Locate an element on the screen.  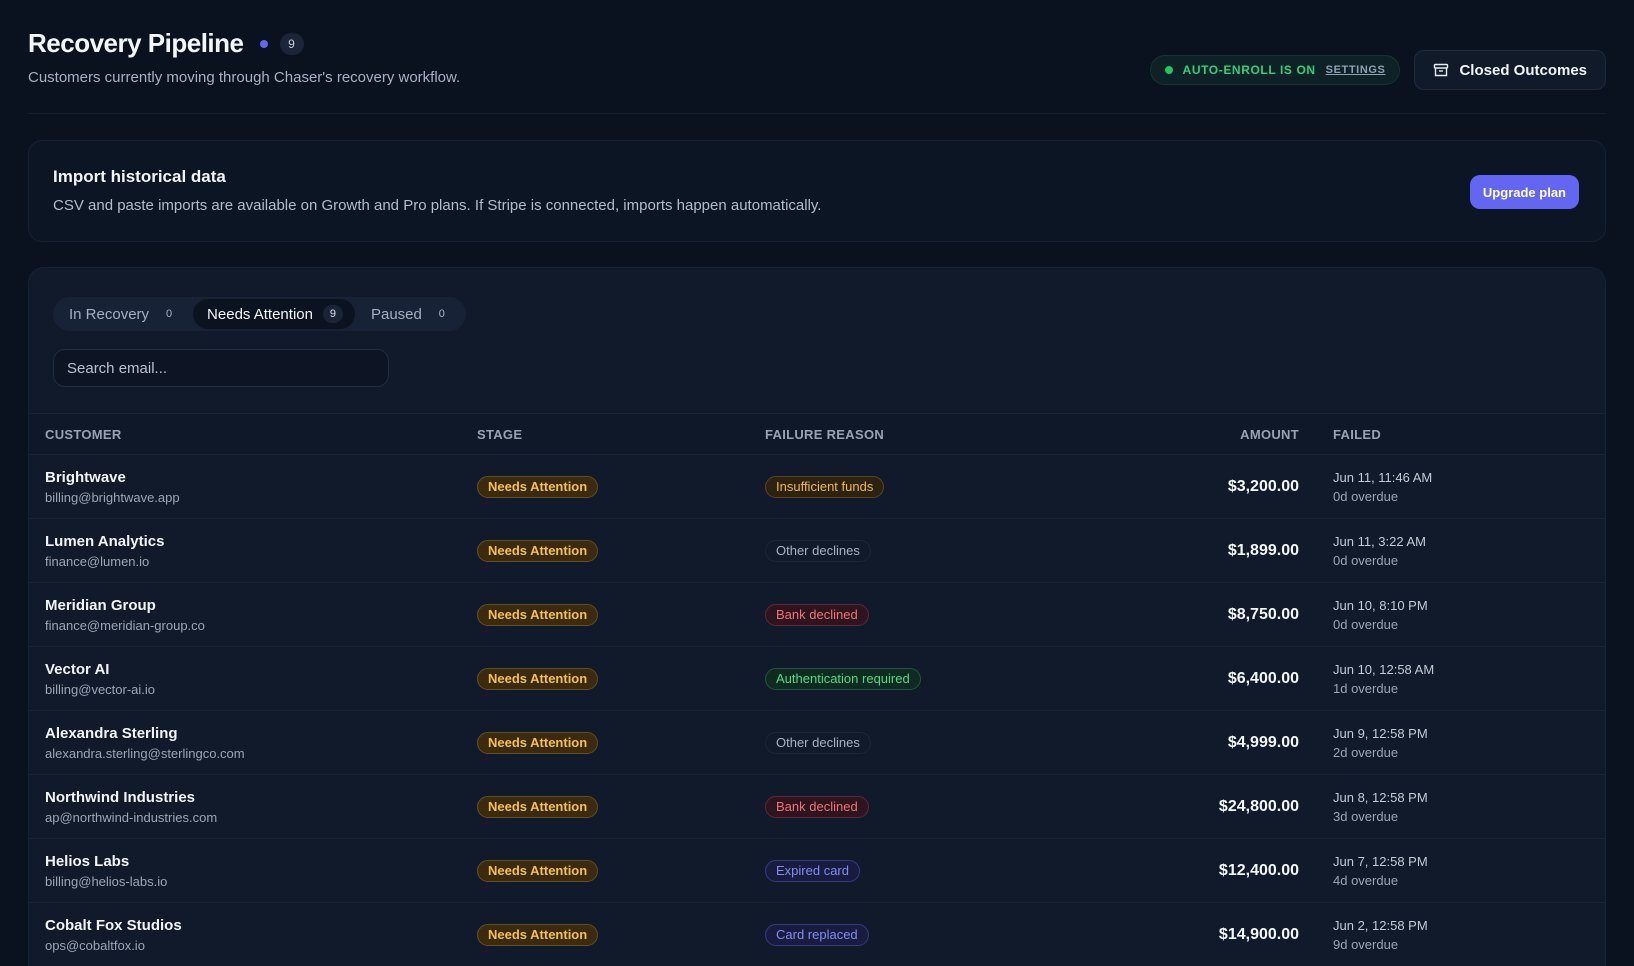
failure-reason-cell: Authentication required is located at coordinates (915, 678).